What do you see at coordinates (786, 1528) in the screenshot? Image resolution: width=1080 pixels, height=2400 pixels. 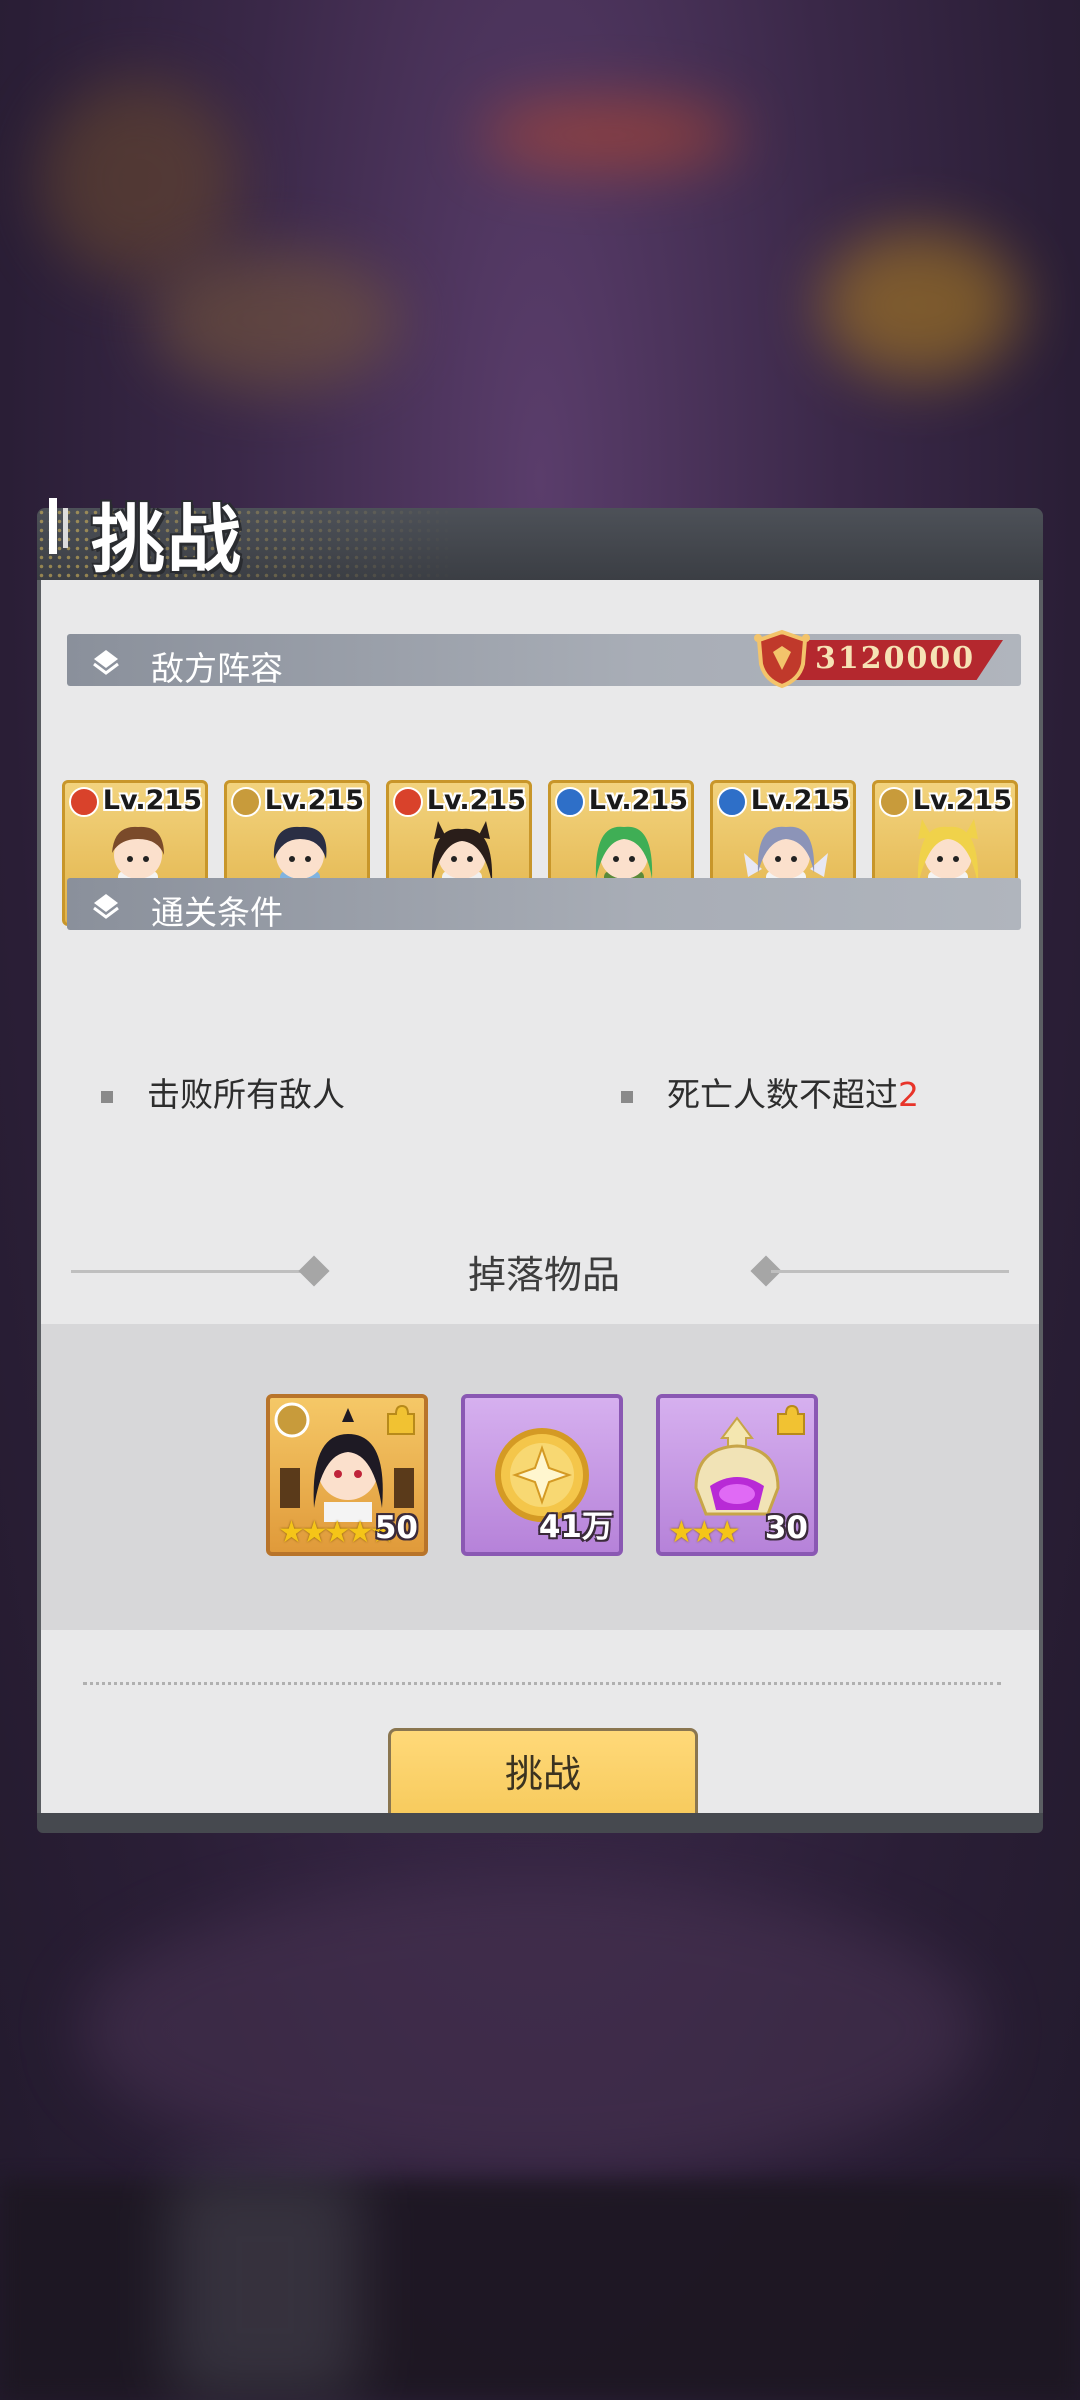 I see `item-count: 30` at bounding box center [786, 1528].